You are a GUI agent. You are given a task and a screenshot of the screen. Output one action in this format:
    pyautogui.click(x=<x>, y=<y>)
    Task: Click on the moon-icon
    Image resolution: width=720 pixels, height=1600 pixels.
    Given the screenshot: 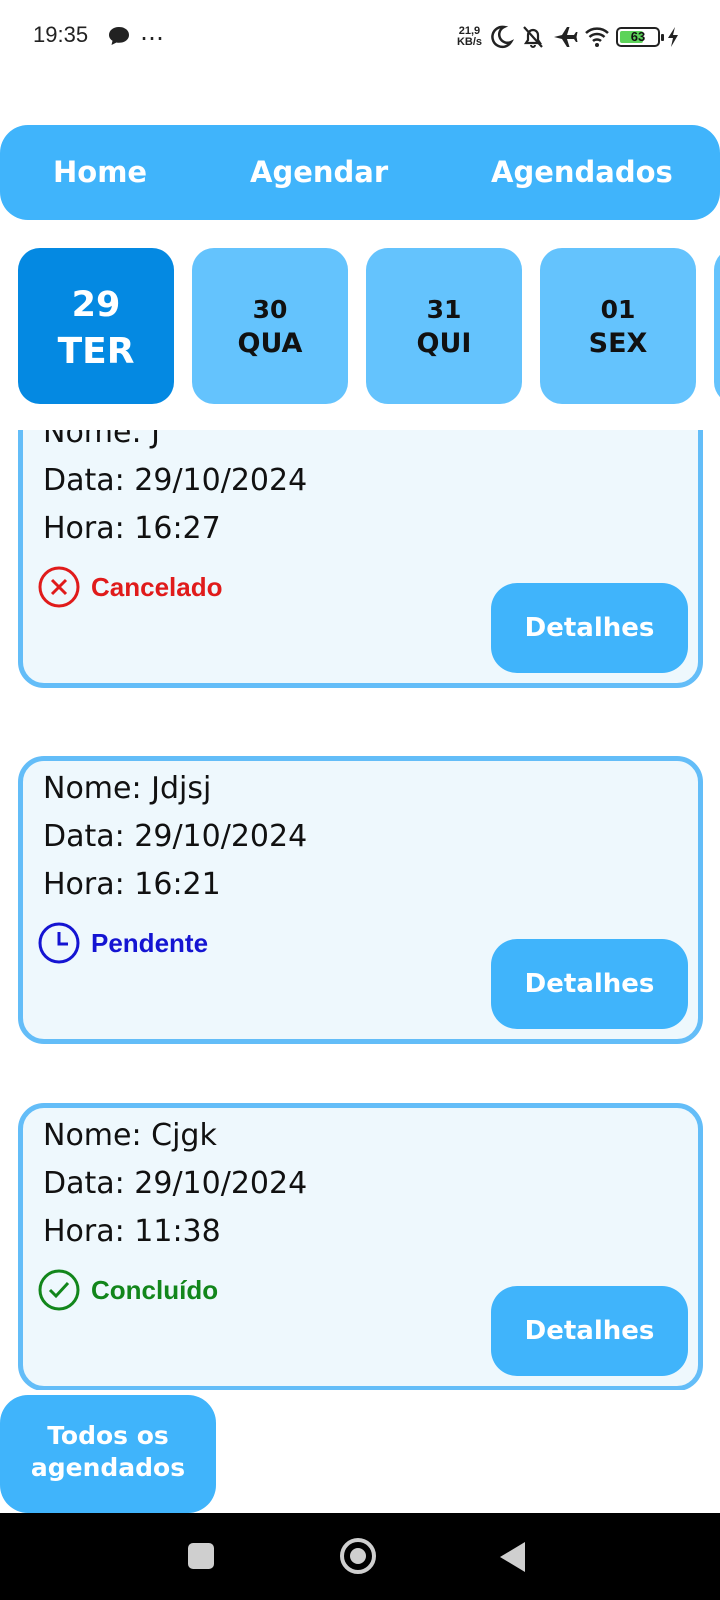 What is the action you would take?
    pyautogui.click(x=502, y=37)
    